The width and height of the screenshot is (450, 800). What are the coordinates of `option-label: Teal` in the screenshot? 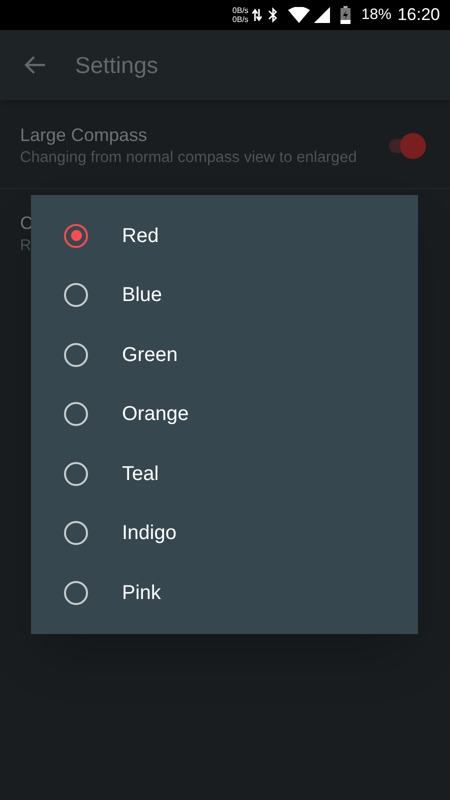 It's located at (140, 474).